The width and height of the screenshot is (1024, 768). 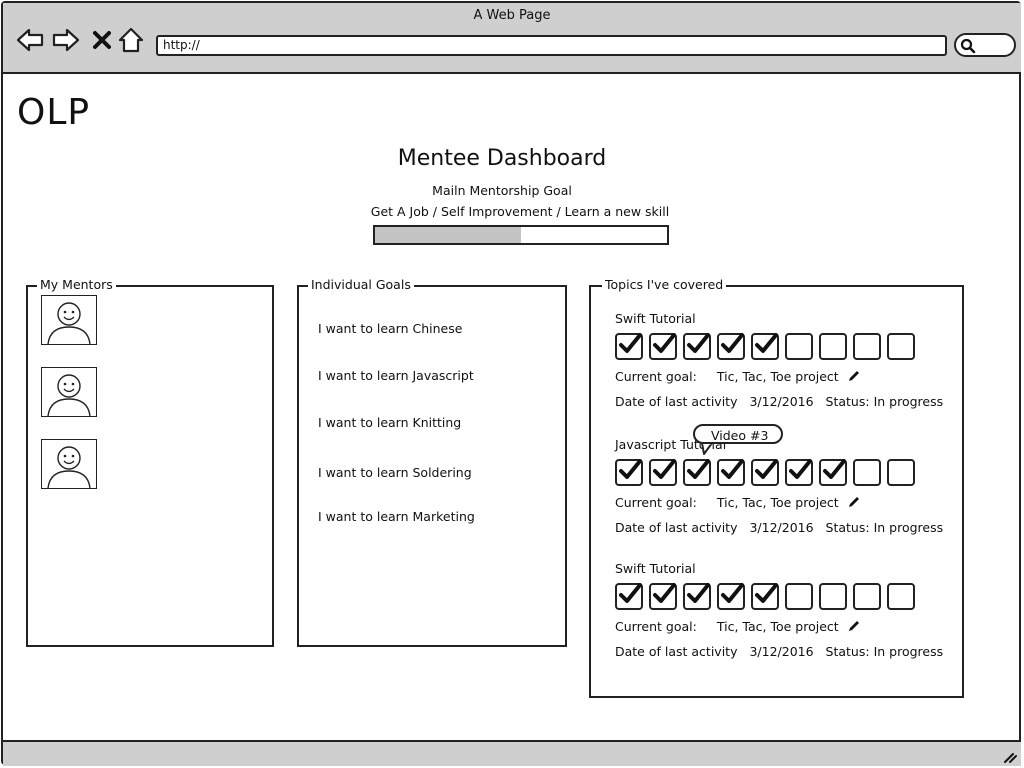 What do you see at coordinates (66, 40) in the screenshot?
I see `forward-arrow-icon` at bounding box center [66, 40].